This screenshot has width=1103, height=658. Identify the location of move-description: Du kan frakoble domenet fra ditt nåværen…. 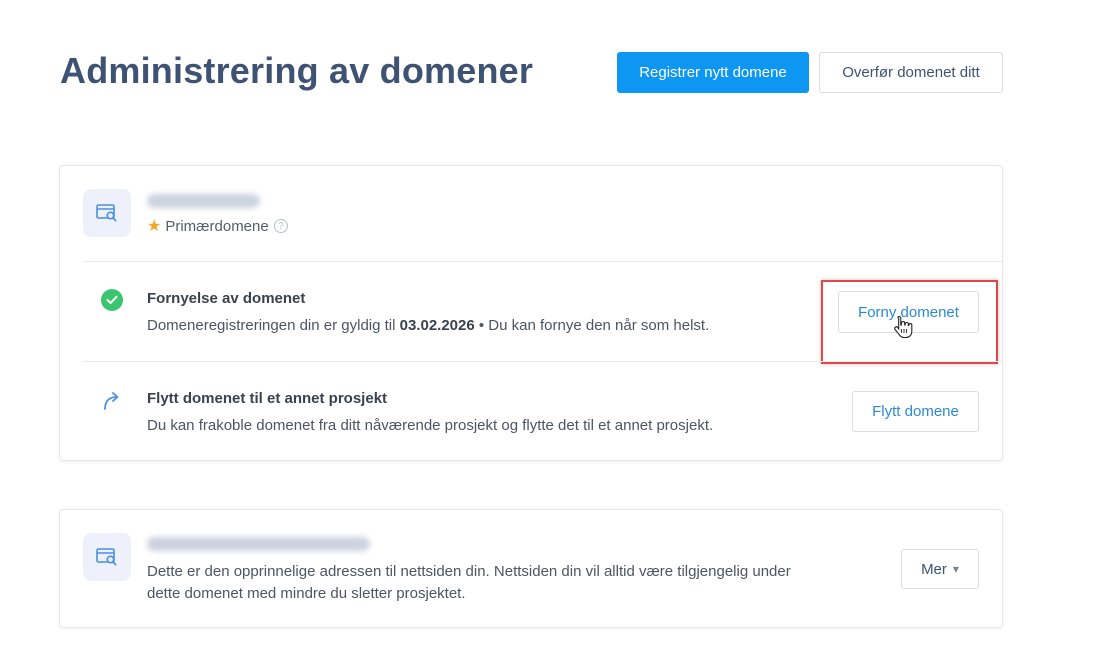
(430, 425).